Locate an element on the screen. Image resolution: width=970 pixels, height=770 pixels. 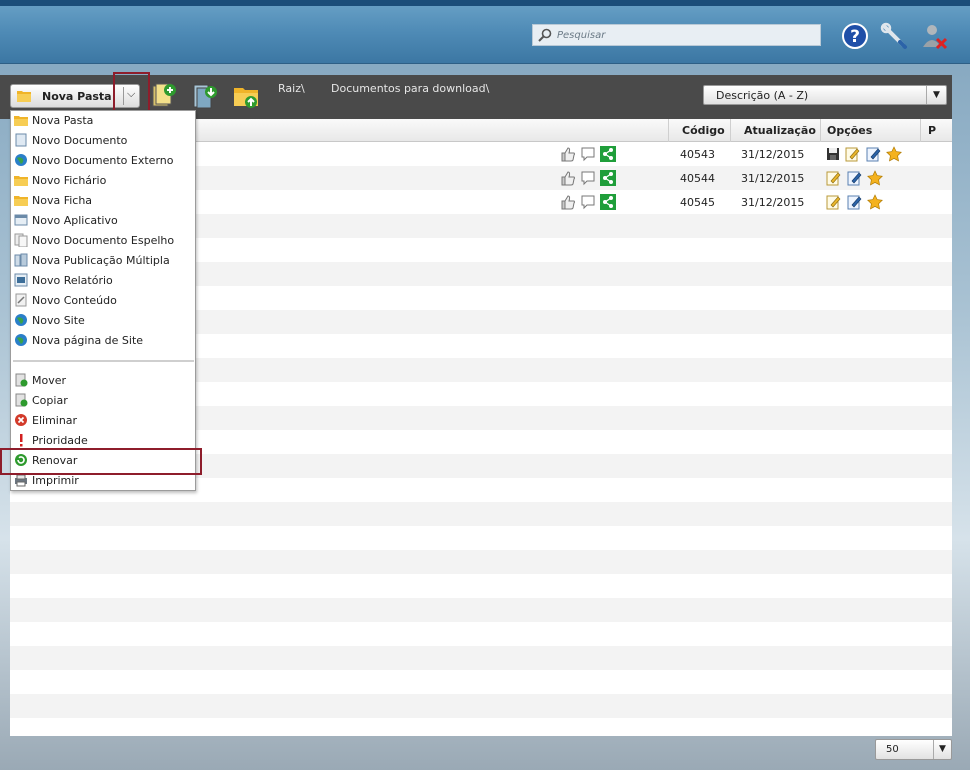
column-header-p: P is located at coordinates (932, 130).